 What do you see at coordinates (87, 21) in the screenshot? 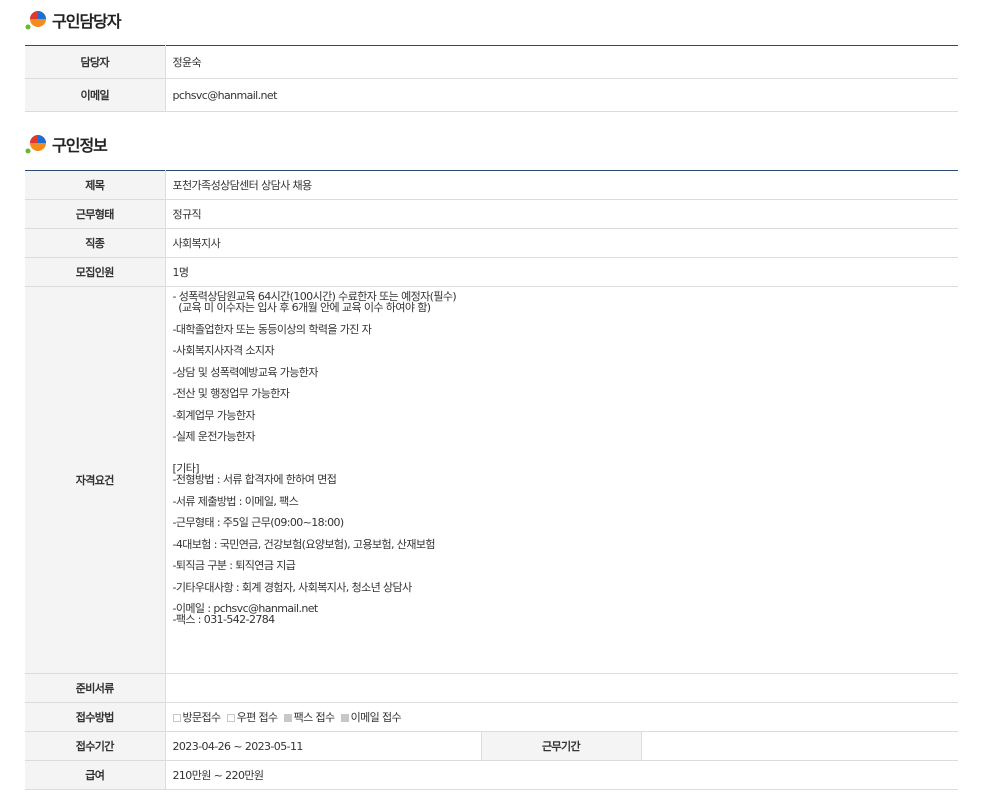
I see `contact-title: 구인담당자` at bounding box center [87, 21].